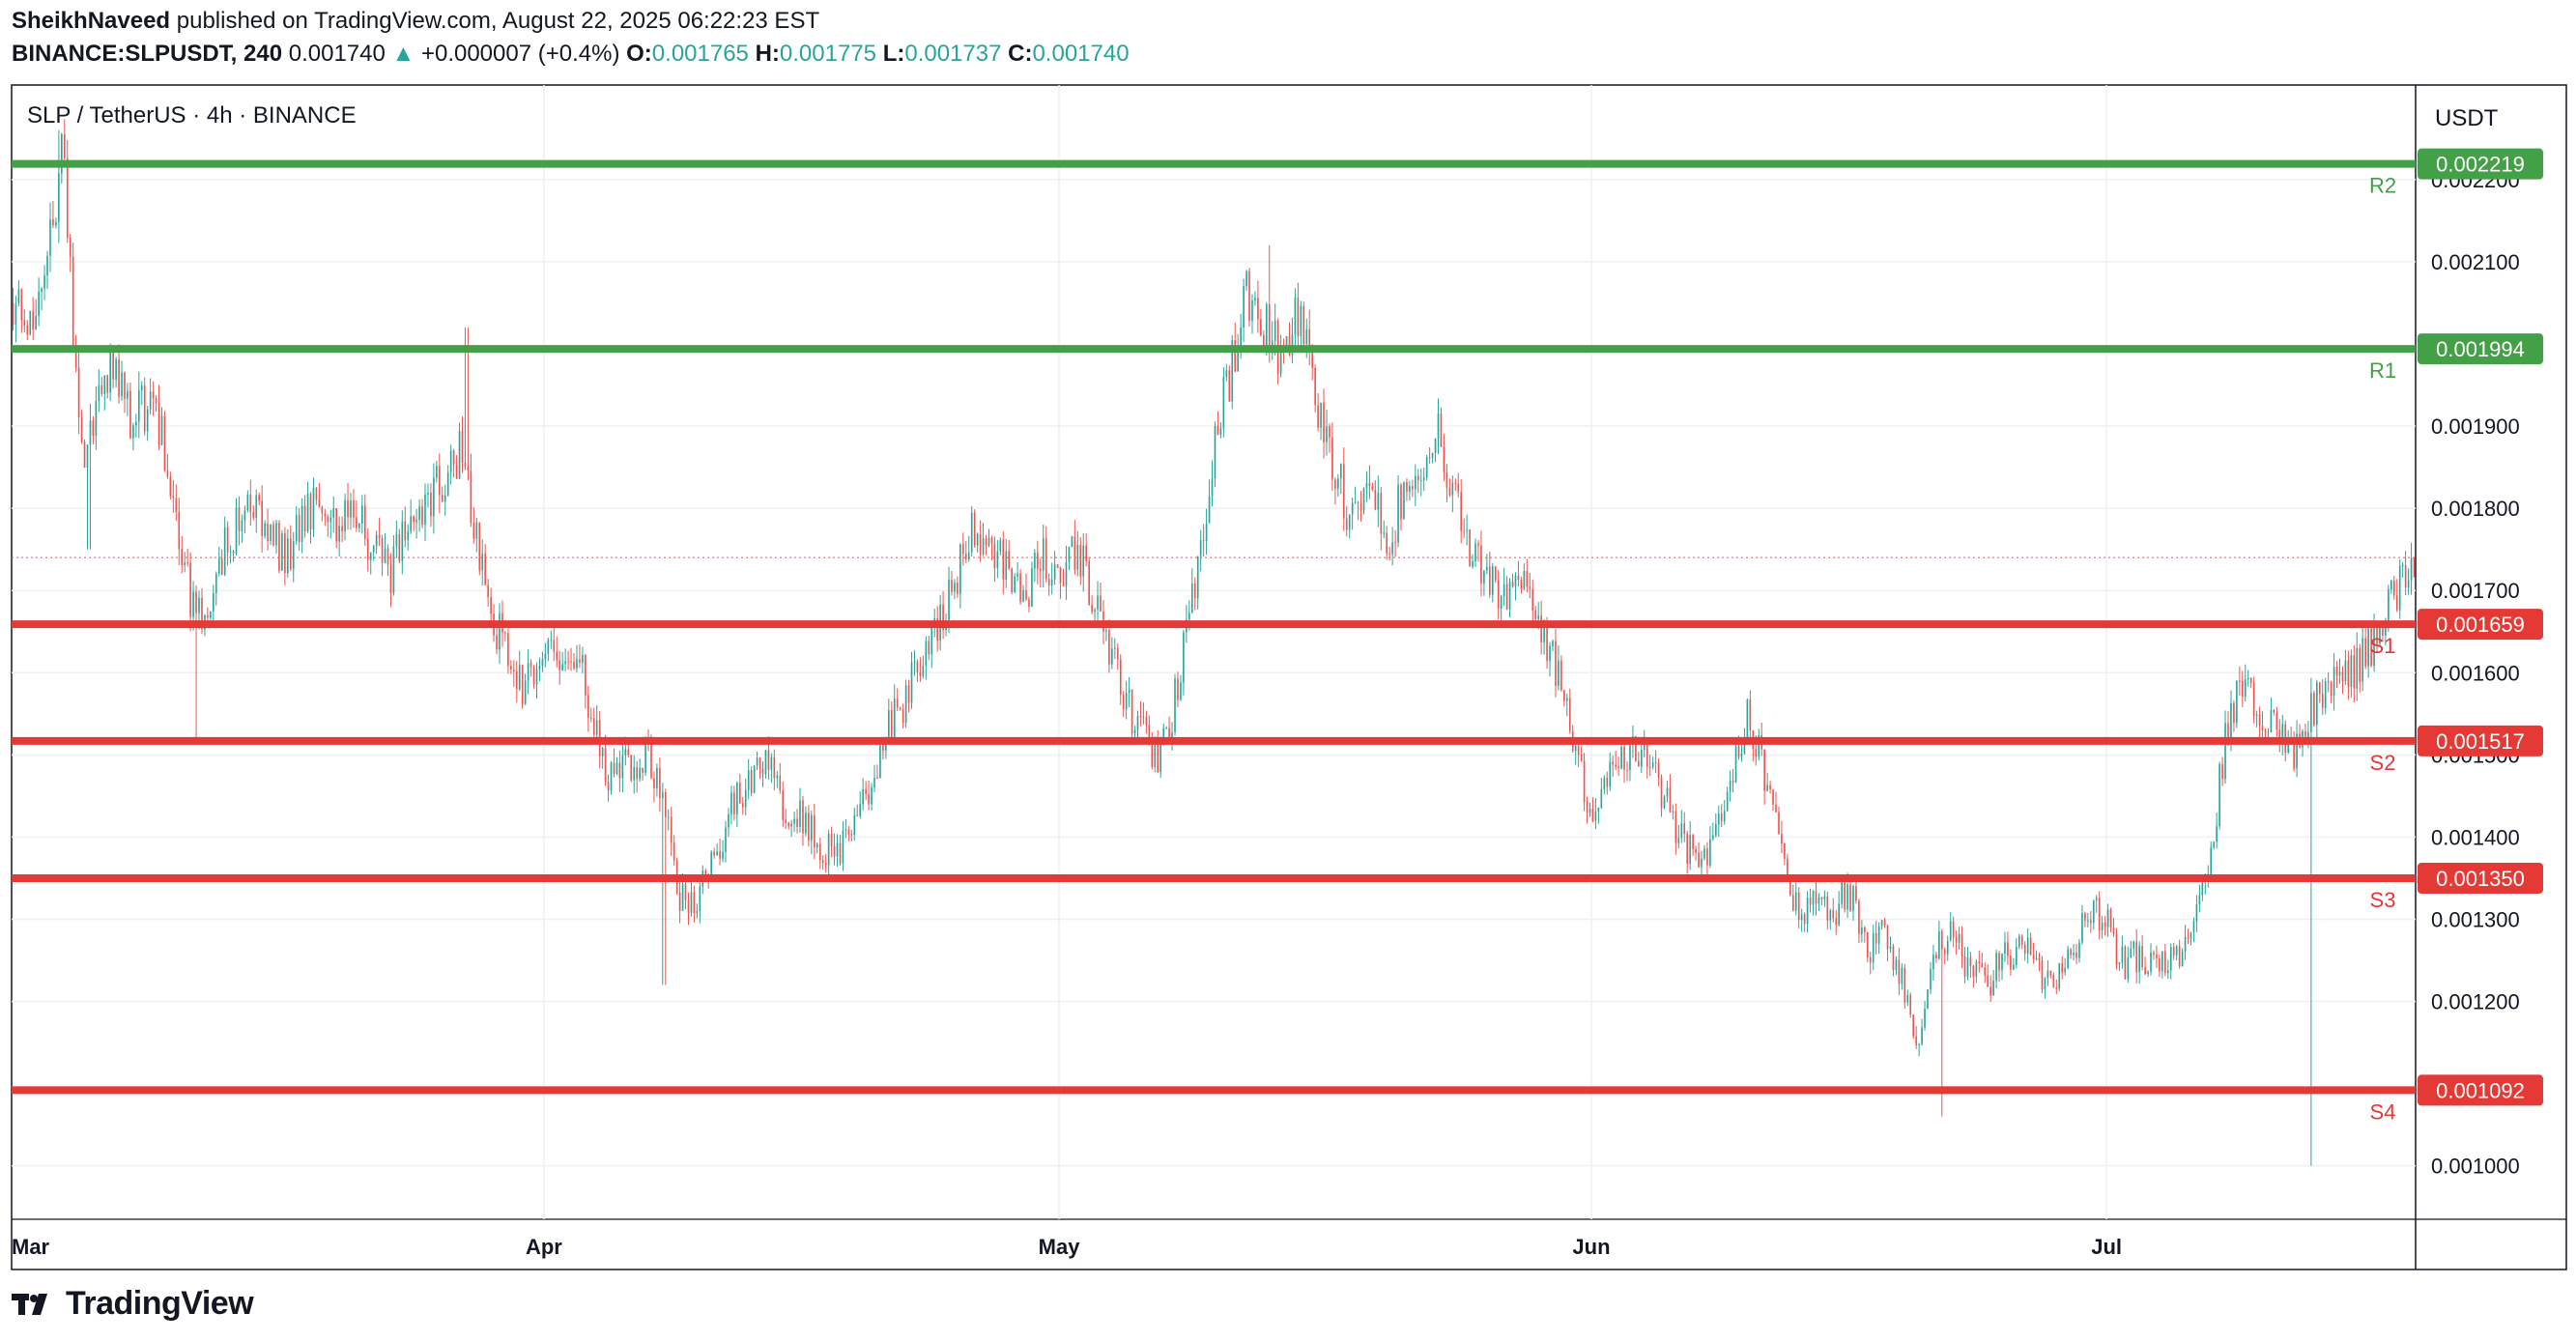 This screenshot has width=2576, height=1341. I want to click on y-tick-label: 0.001700, so click(2476, 591).